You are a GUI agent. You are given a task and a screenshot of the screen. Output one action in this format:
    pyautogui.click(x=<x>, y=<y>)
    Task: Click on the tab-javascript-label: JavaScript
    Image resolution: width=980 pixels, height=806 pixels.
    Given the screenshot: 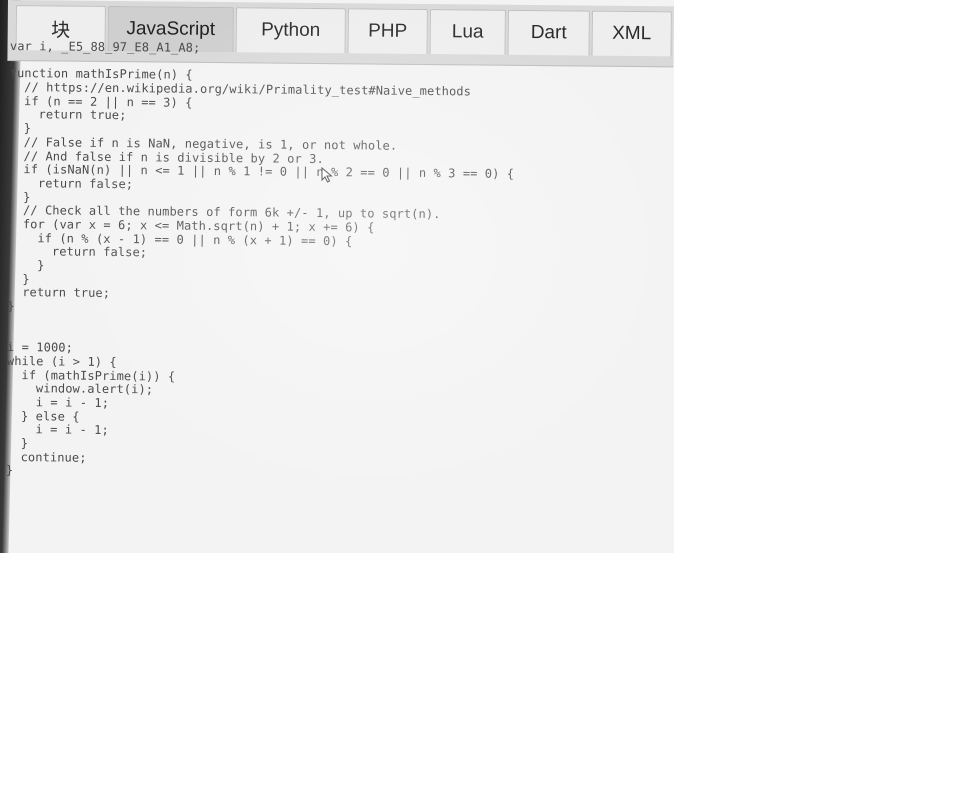 What is the action you would take?
    pyautogui.click(x=171, y=29)
    